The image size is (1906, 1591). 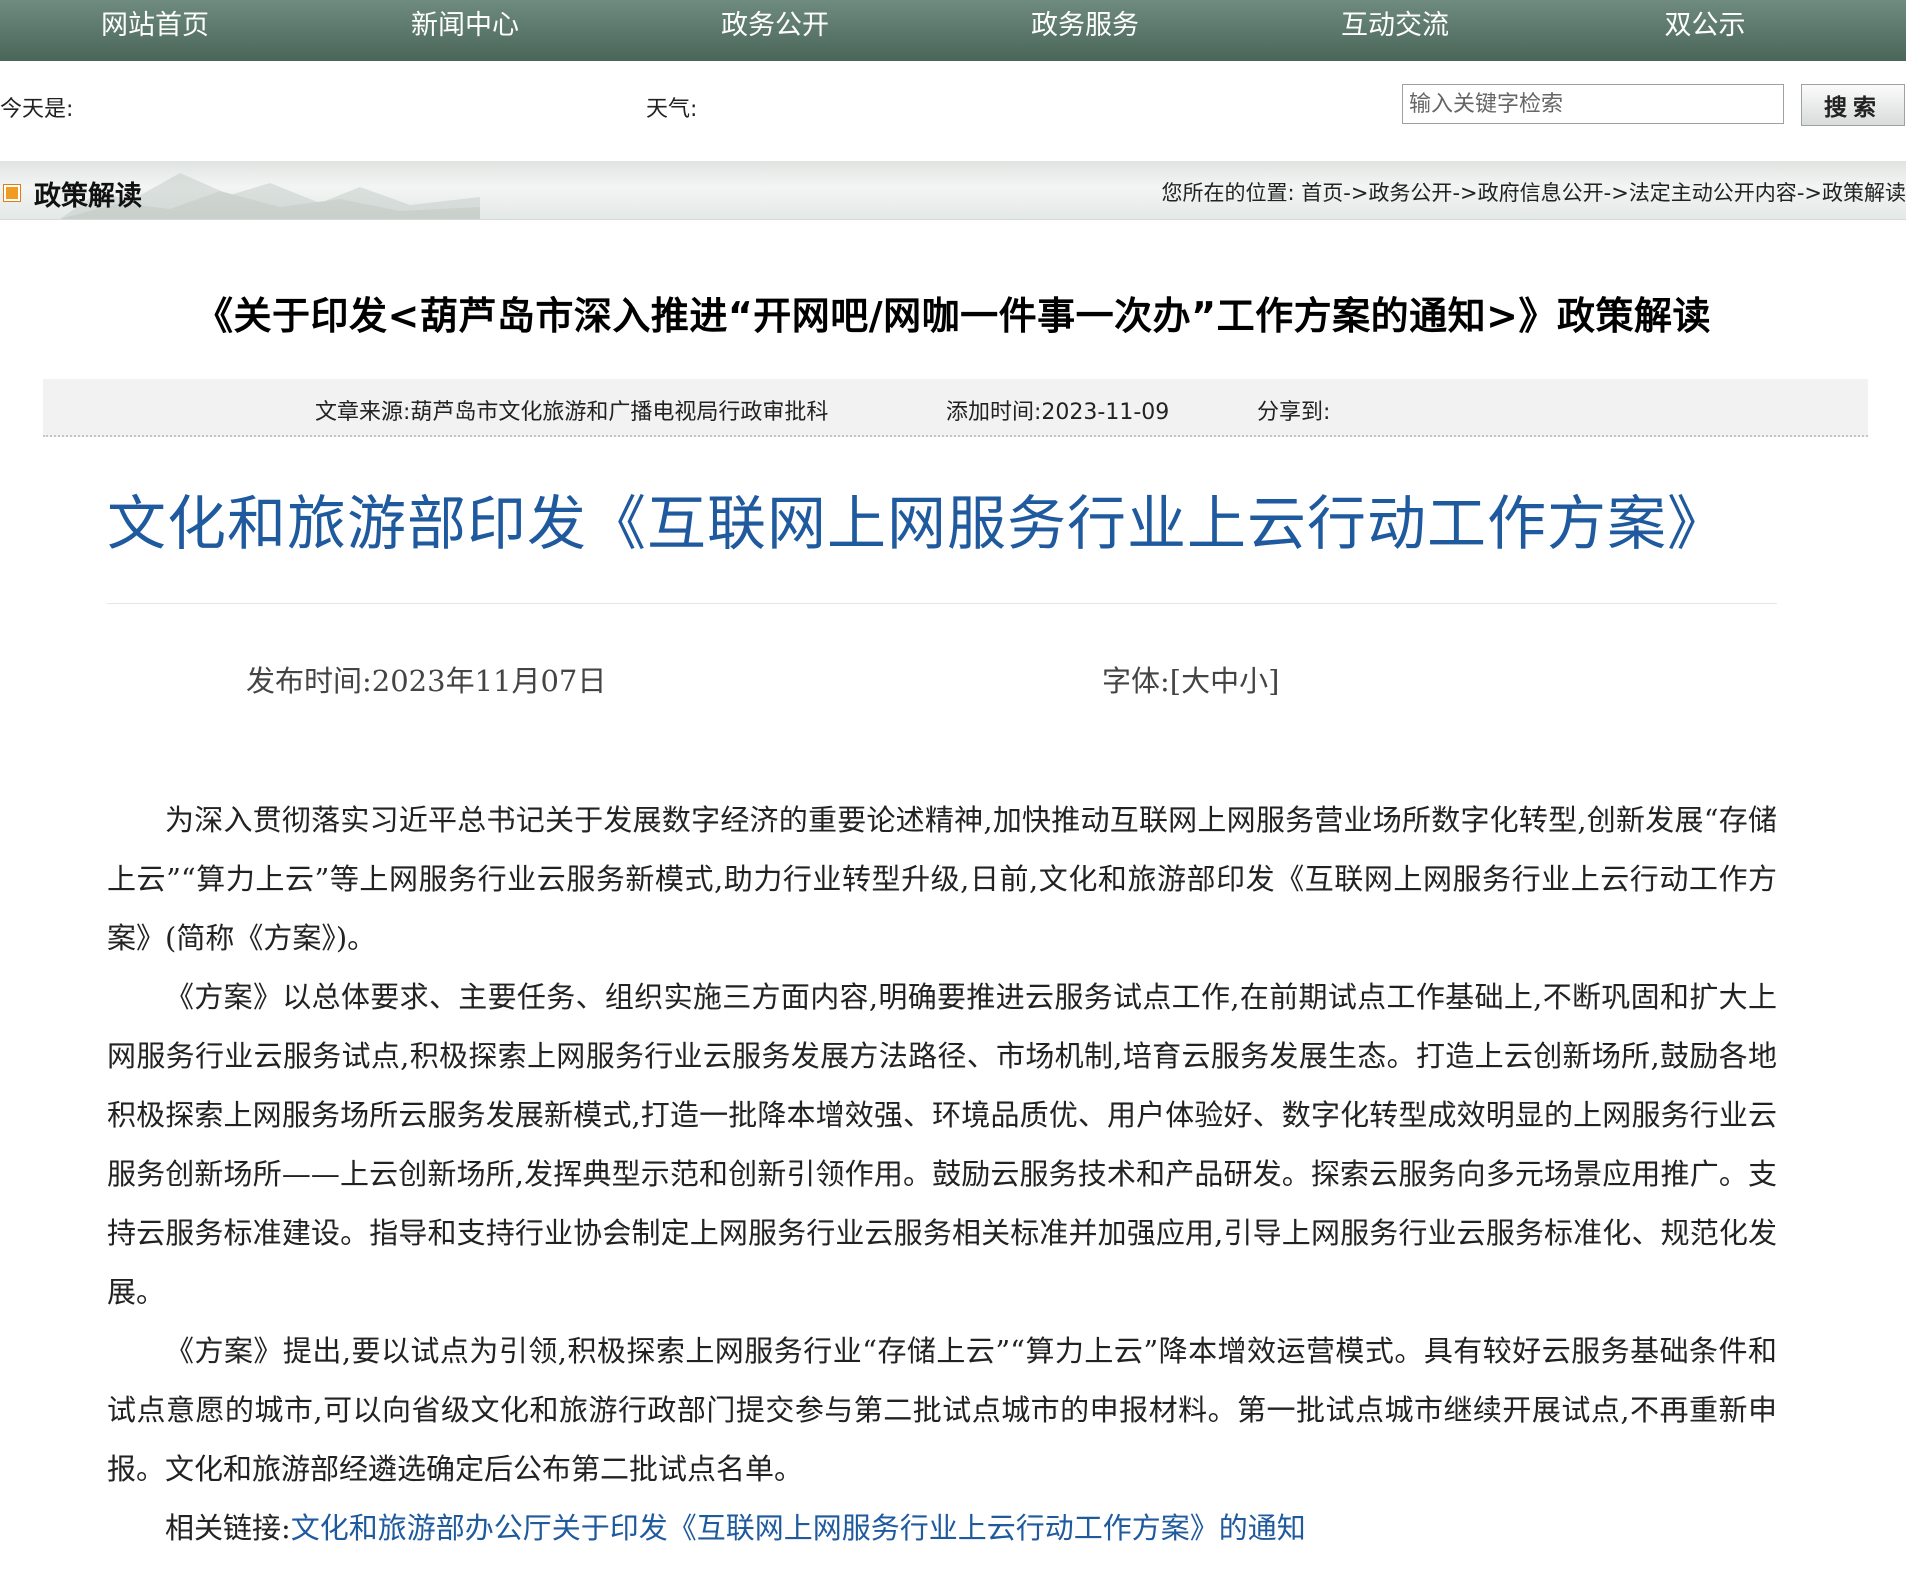 What do you see at coordinates (1410, 193) in the screenshot?
I see `breadcrumb-gov-affairs: 政务公开` at bounding box center [1410, 193].